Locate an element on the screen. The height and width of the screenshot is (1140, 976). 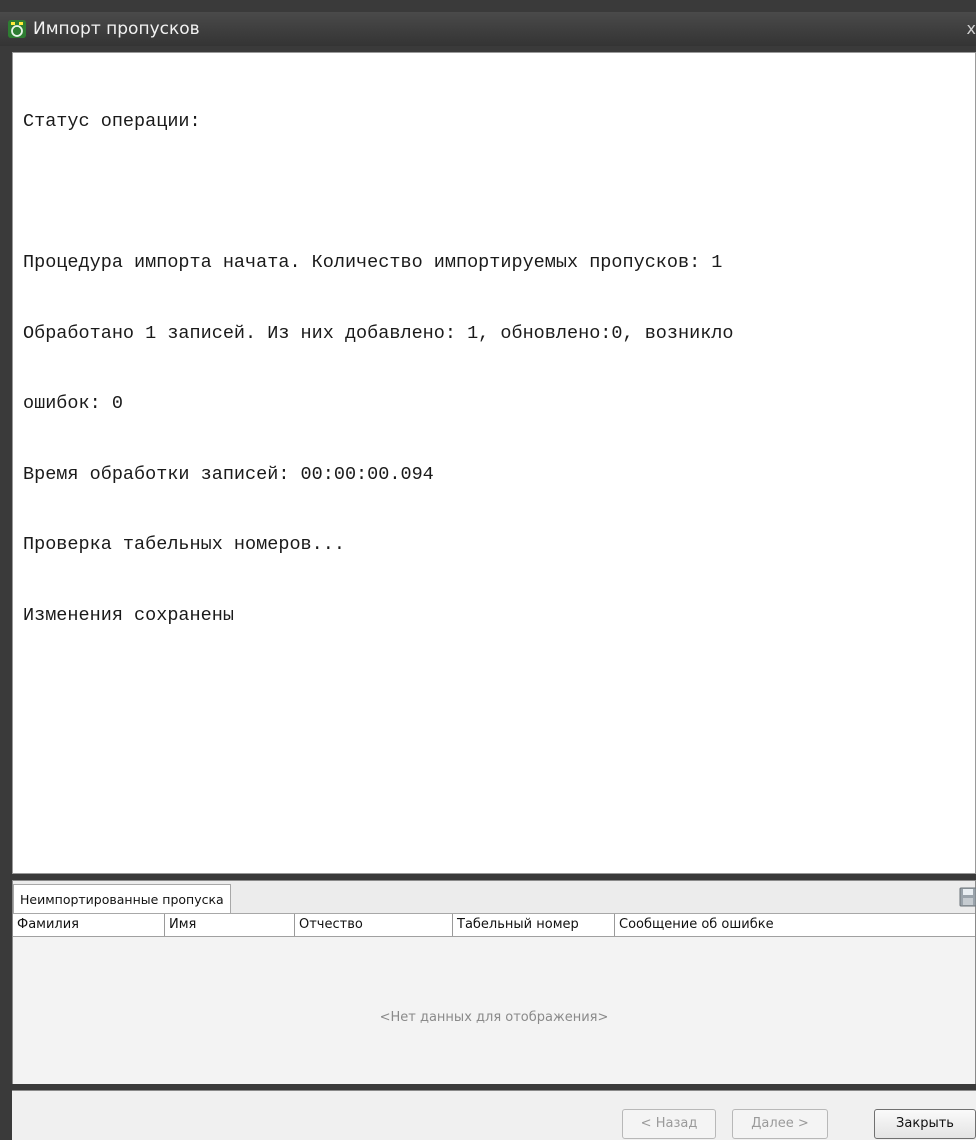
status-line is located at coordinates (494, 193).